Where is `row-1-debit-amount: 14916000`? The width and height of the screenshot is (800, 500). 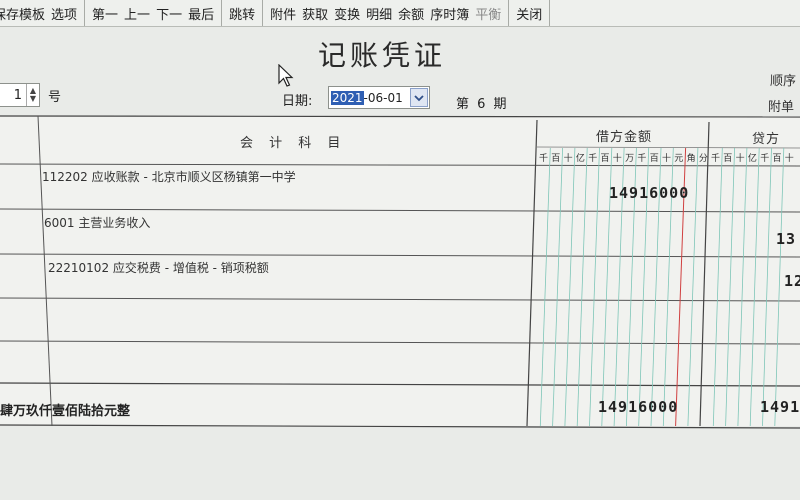 row-1-debit-amount: 14916000 is located at coordinates (649, 193).